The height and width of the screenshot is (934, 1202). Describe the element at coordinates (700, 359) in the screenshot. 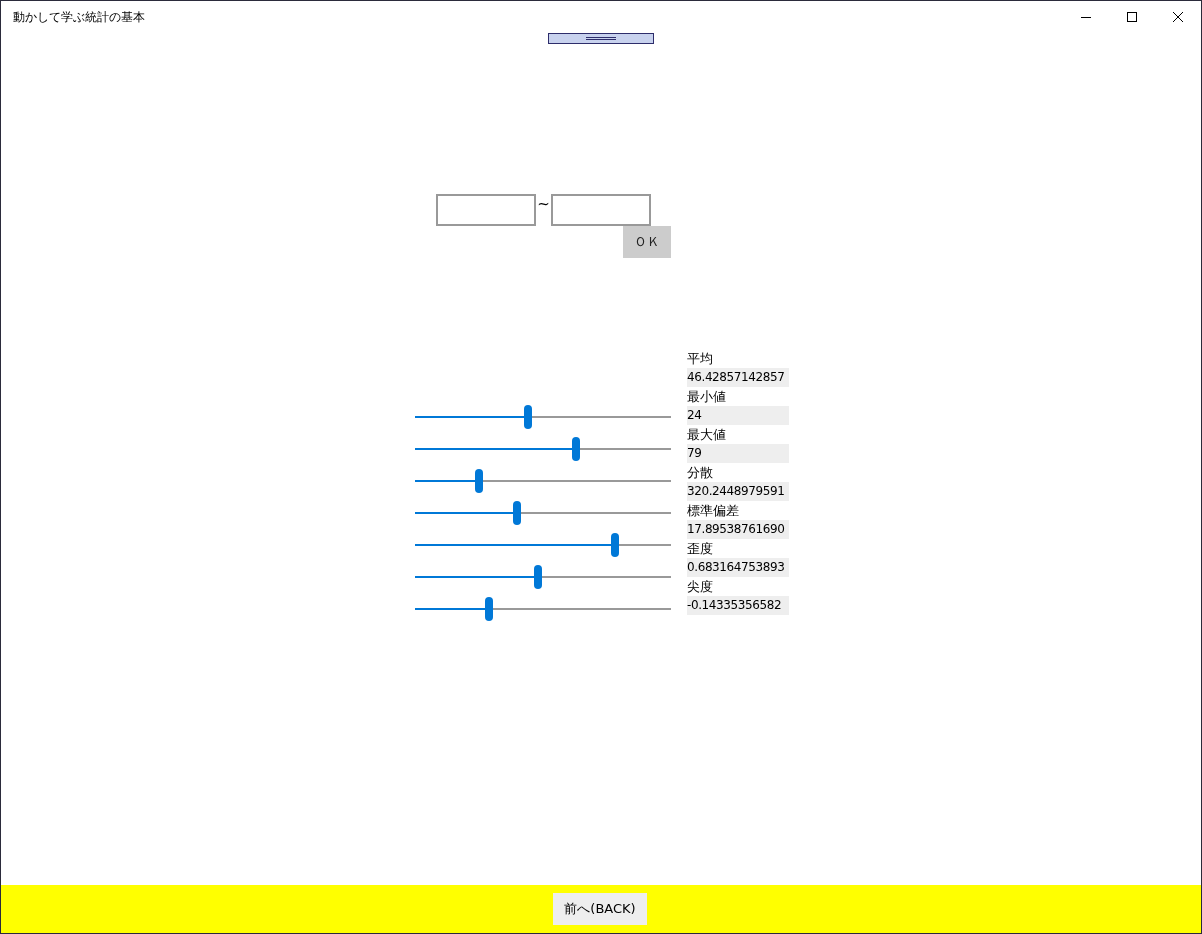

I see `stat-label: 平均` at that location.